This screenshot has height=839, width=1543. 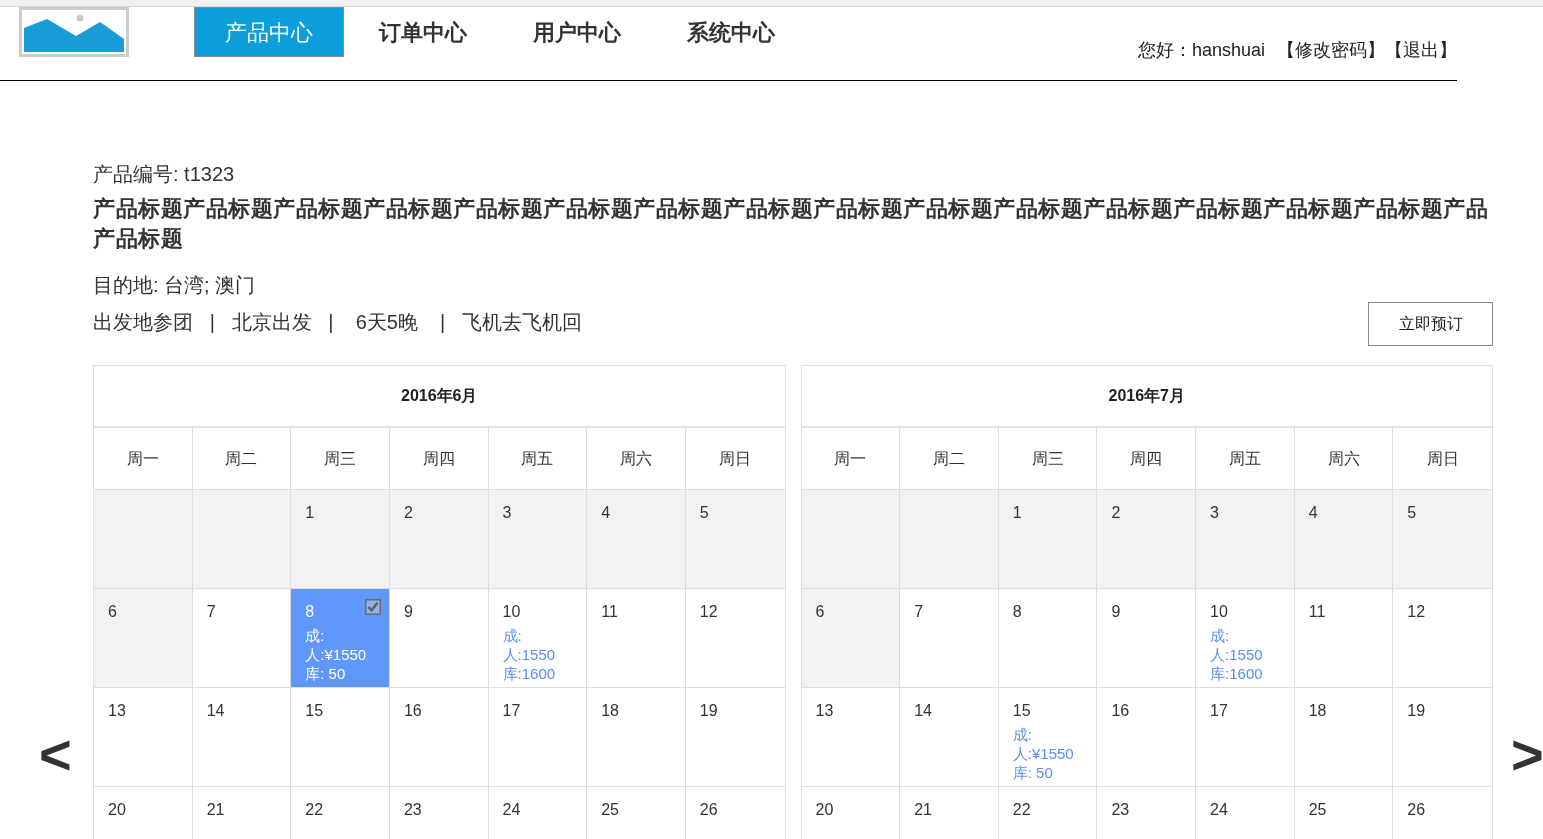 What do you see at coordinates (791, 224) in the screenshot?
I see `product-title: 产品标题产品标题产品标题产品标题产品标题产品标题产品标题产品标题产品标题产品标题产品标题产品标题产品标题产品标题产品标题产品产品标题` at bounding box center [791, 224].